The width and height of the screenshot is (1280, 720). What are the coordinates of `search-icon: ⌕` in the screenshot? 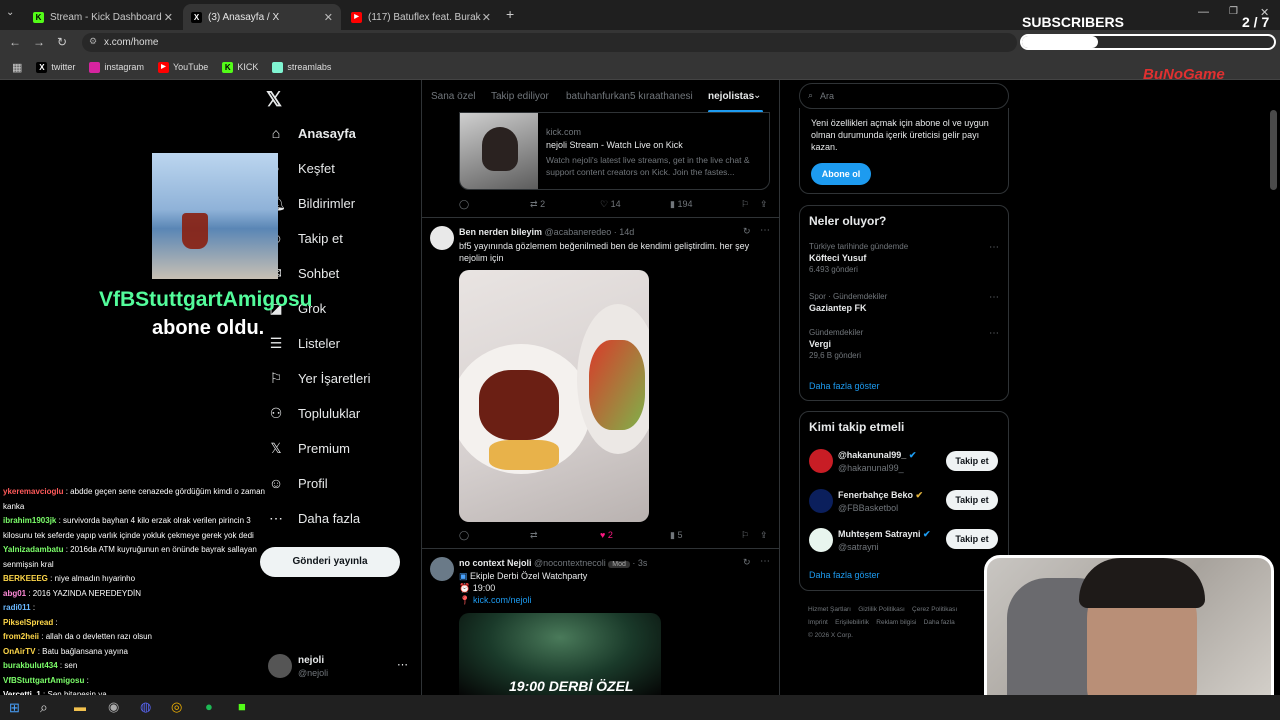 It's located at (44, 707).